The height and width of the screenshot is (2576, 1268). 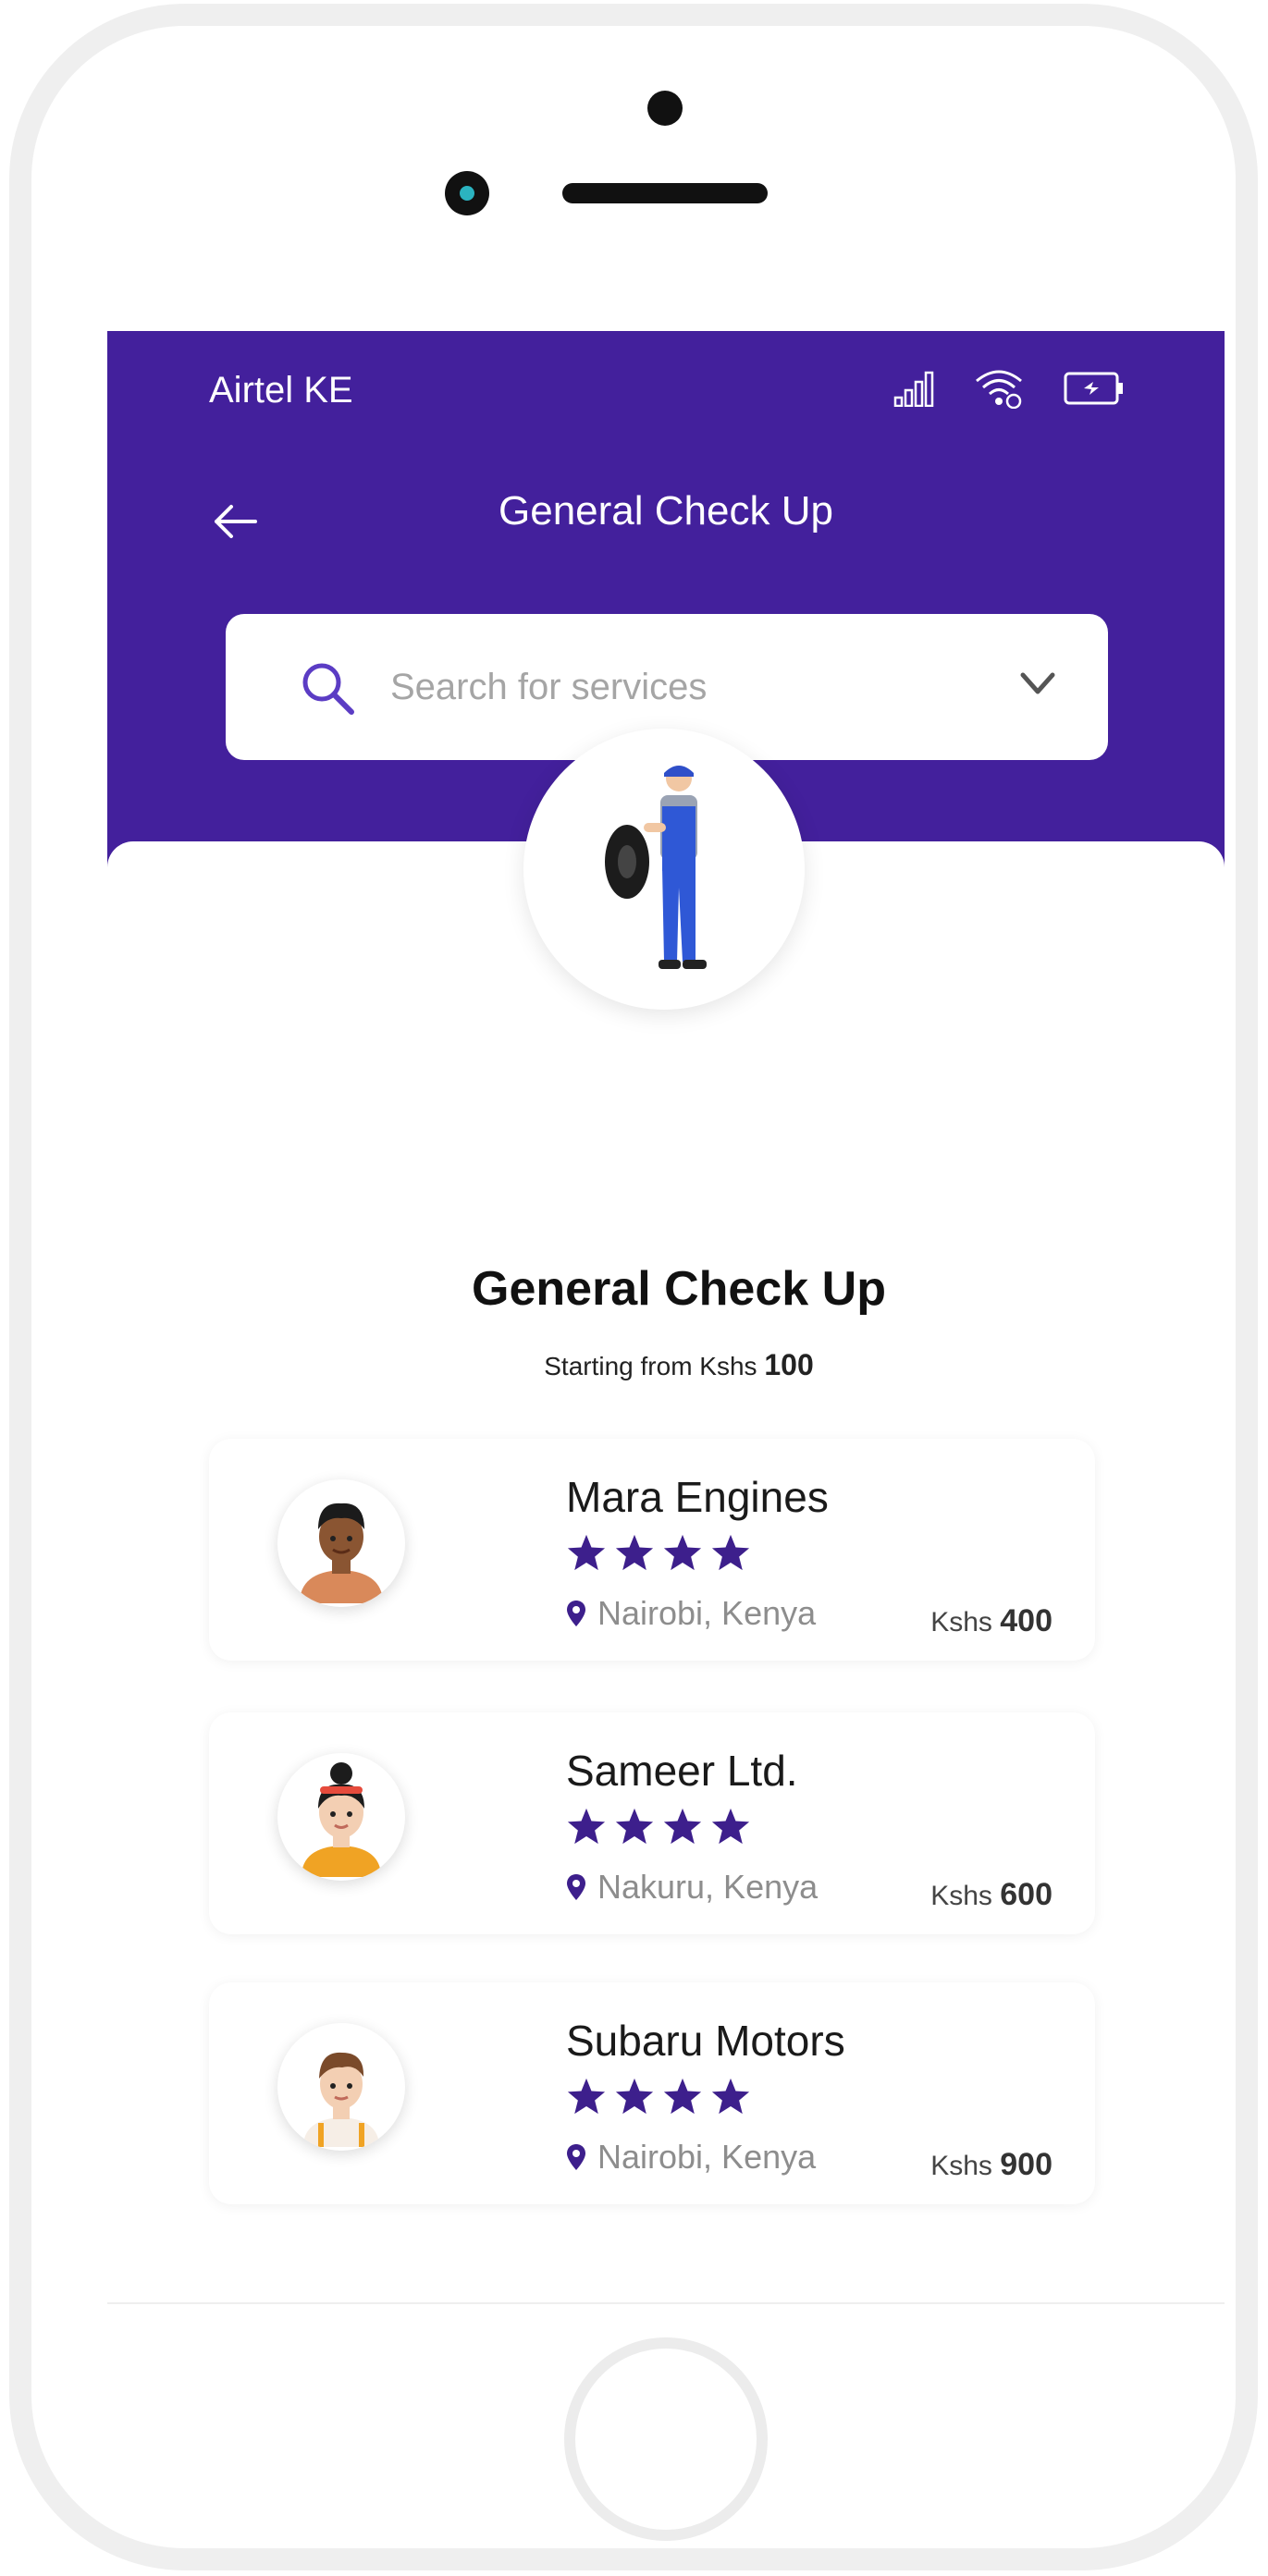 I want to click on provider-card: Sameer Ltd. Nakuru, Kenya Kshs 600, so click(x=652, y=1823).